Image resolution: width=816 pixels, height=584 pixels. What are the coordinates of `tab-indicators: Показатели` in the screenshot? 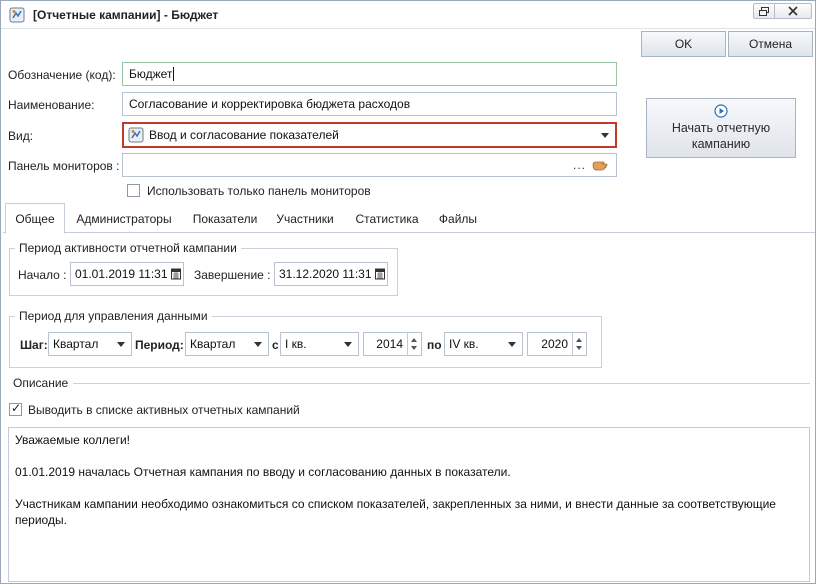 It's located at (225, 218).